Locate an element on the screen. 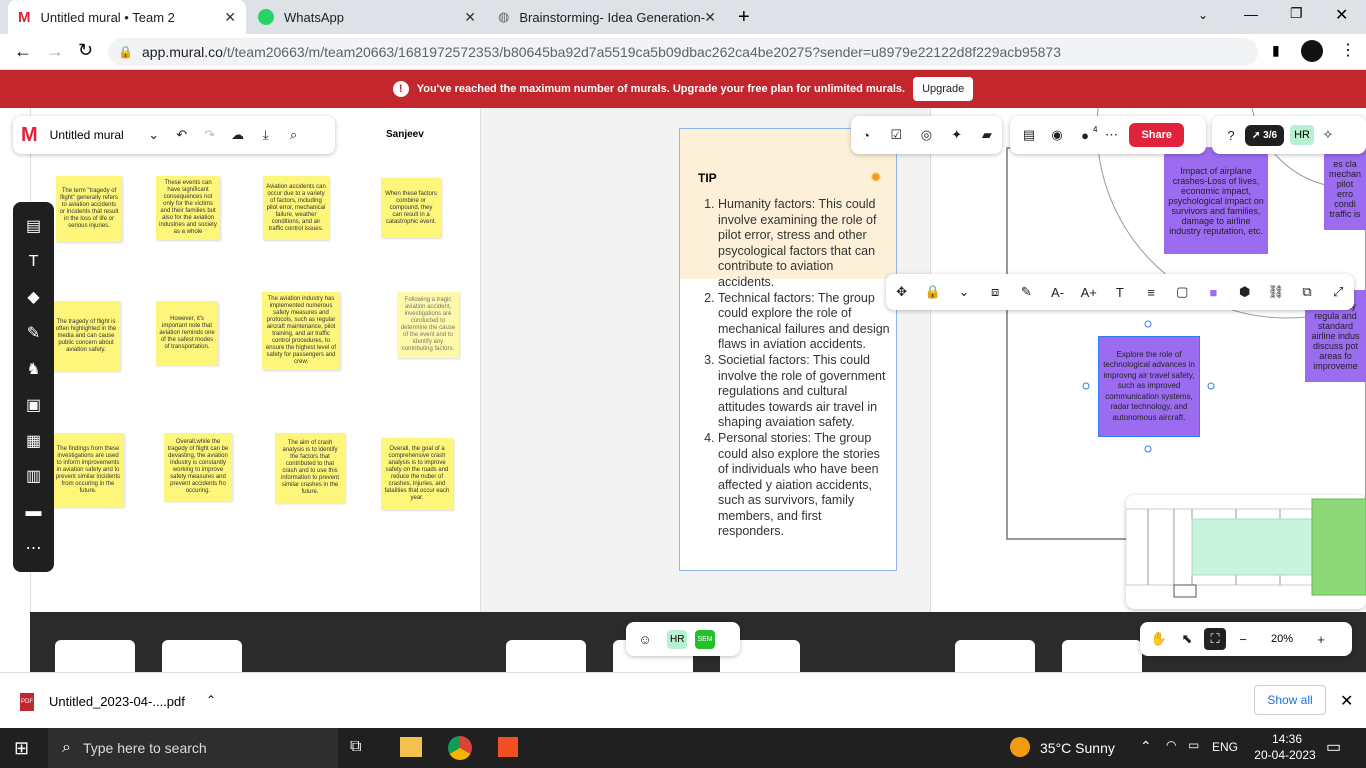  zoom-level: 20% is located at coordinates (1282, 639).